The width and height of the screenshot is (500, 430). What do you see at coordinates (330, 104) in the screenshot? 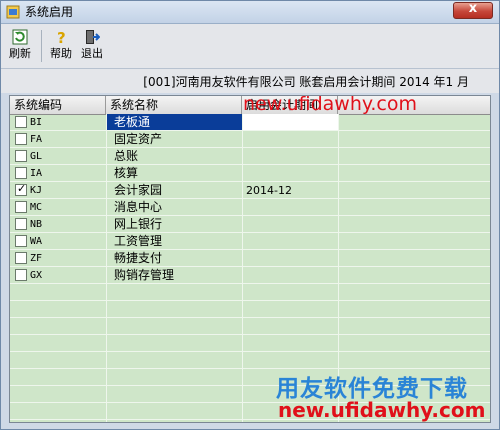
I see `watermark-top: new.ufidawhy.com` at bounding box center [330, 104].